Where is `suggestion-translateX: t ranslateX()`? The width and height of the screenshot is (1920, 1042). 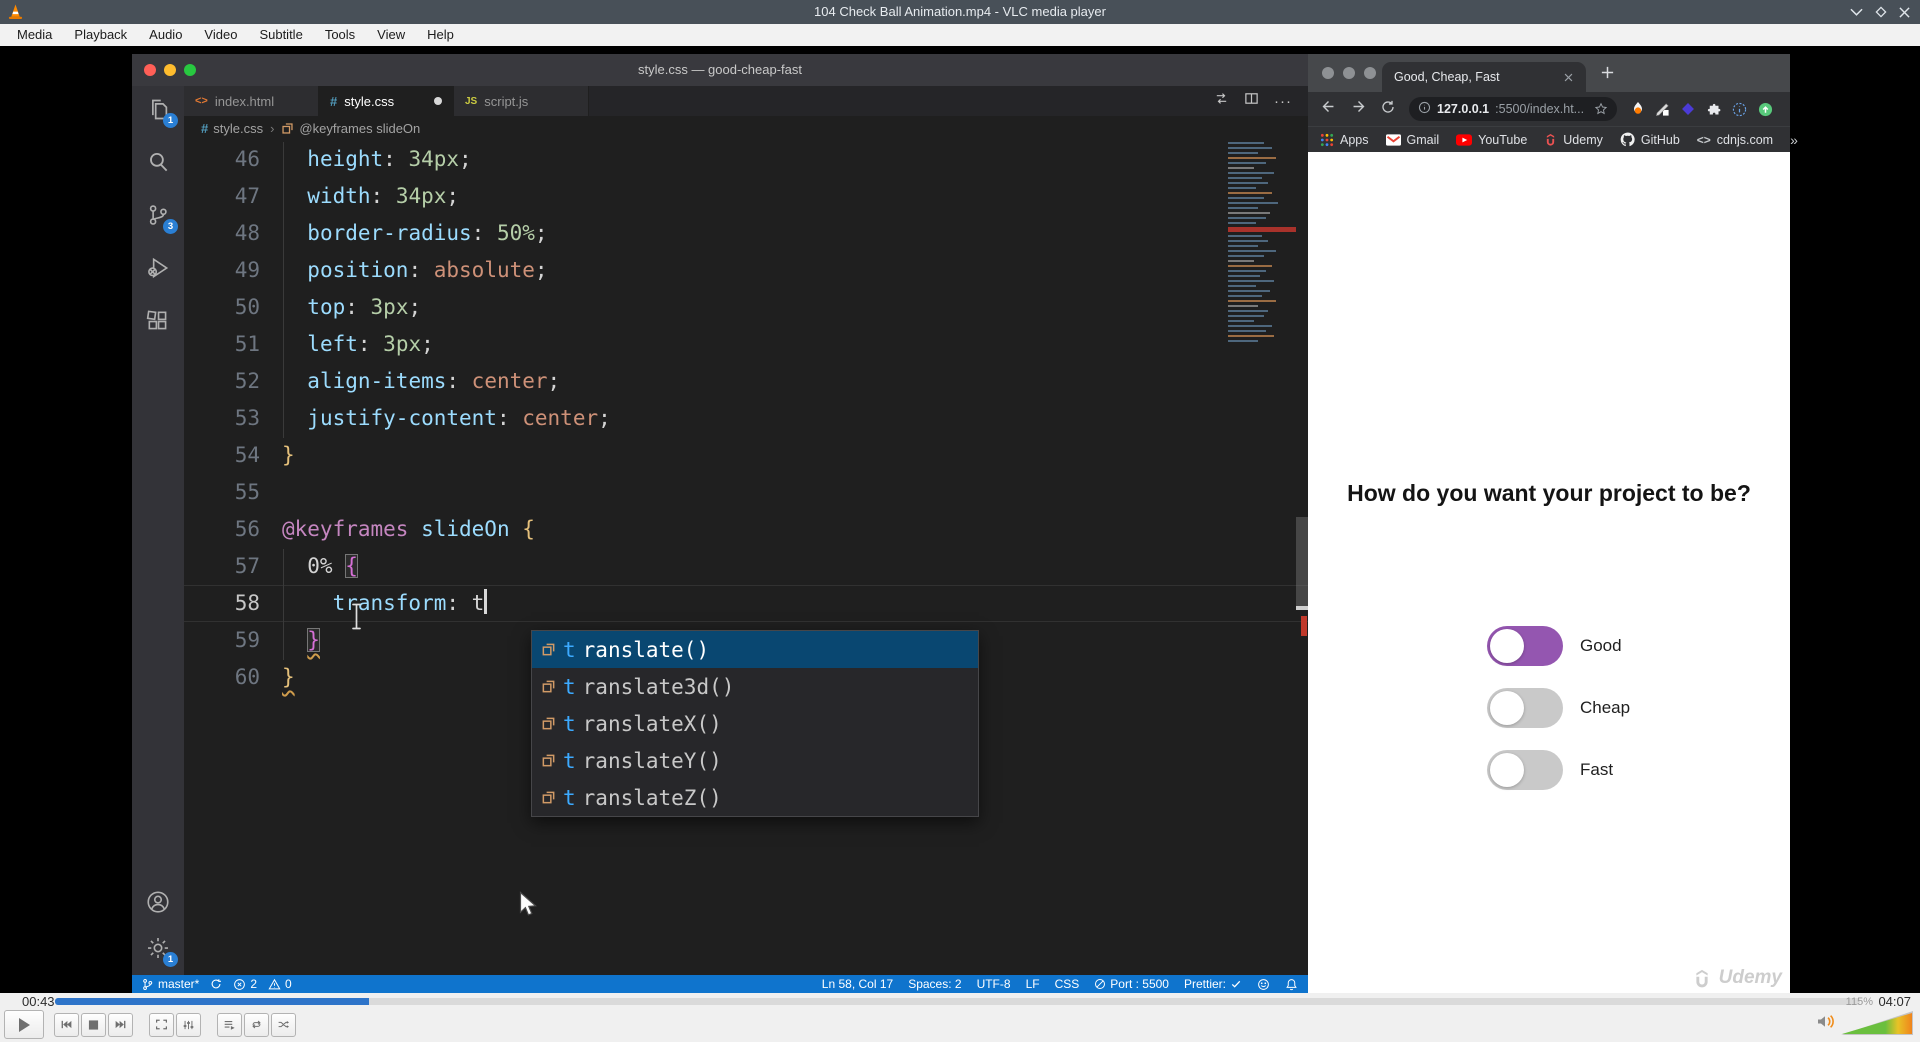 suggestion-translateX: t ranslateX() is located at coordinates (755, 723).